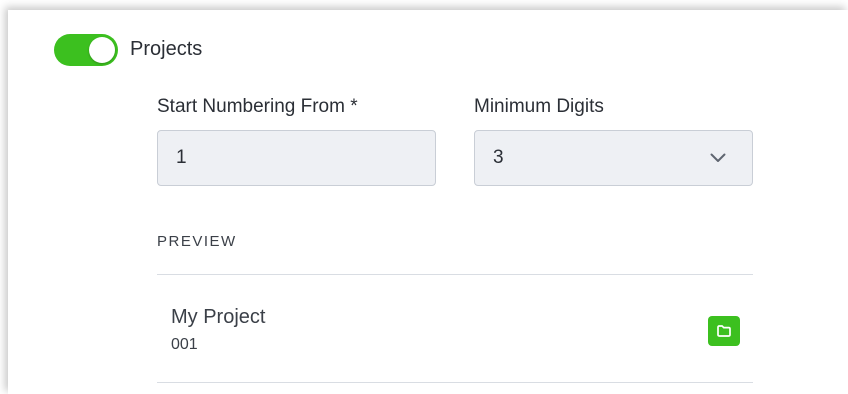 The width and height of the screenshot is (848, 394). What do you see at coordinates (498, 157) in the screenshot?
I see `minimum-digits-value: 3` at bounding box center [498, 157].